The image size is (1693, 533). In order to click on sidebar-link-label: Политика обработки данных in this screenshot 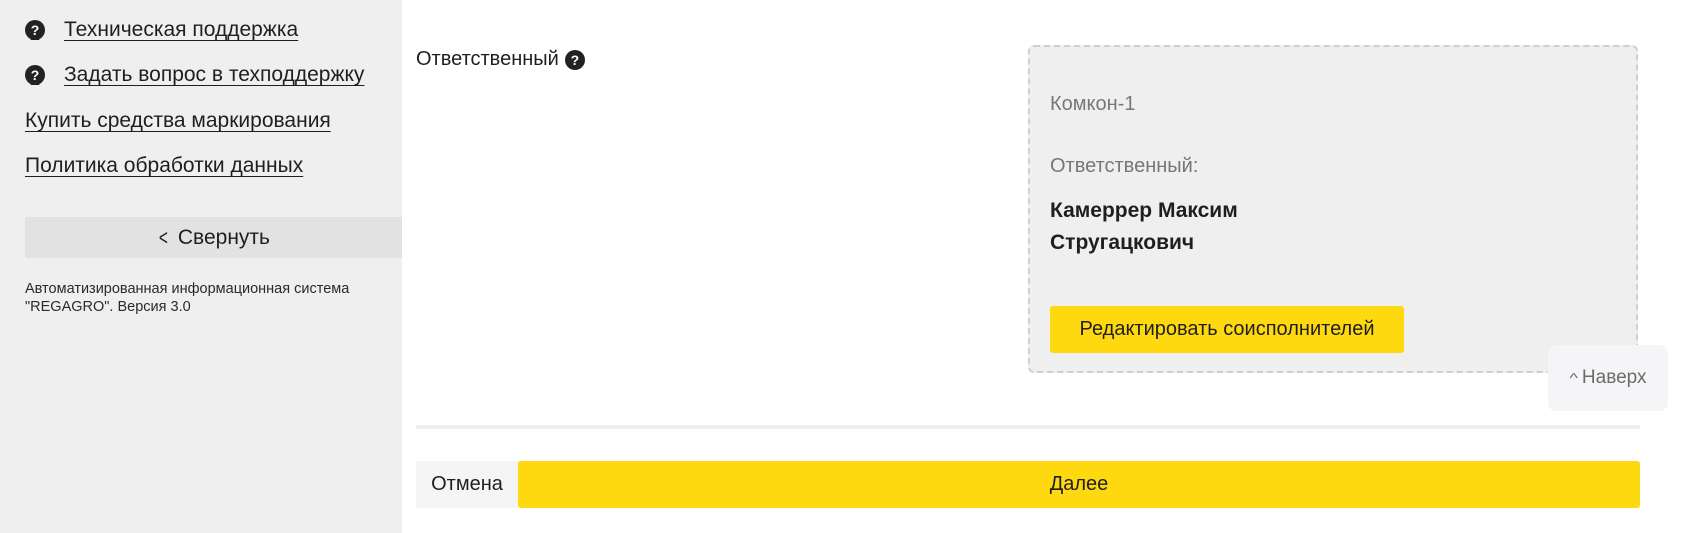, I will do `click(164, 165)`.